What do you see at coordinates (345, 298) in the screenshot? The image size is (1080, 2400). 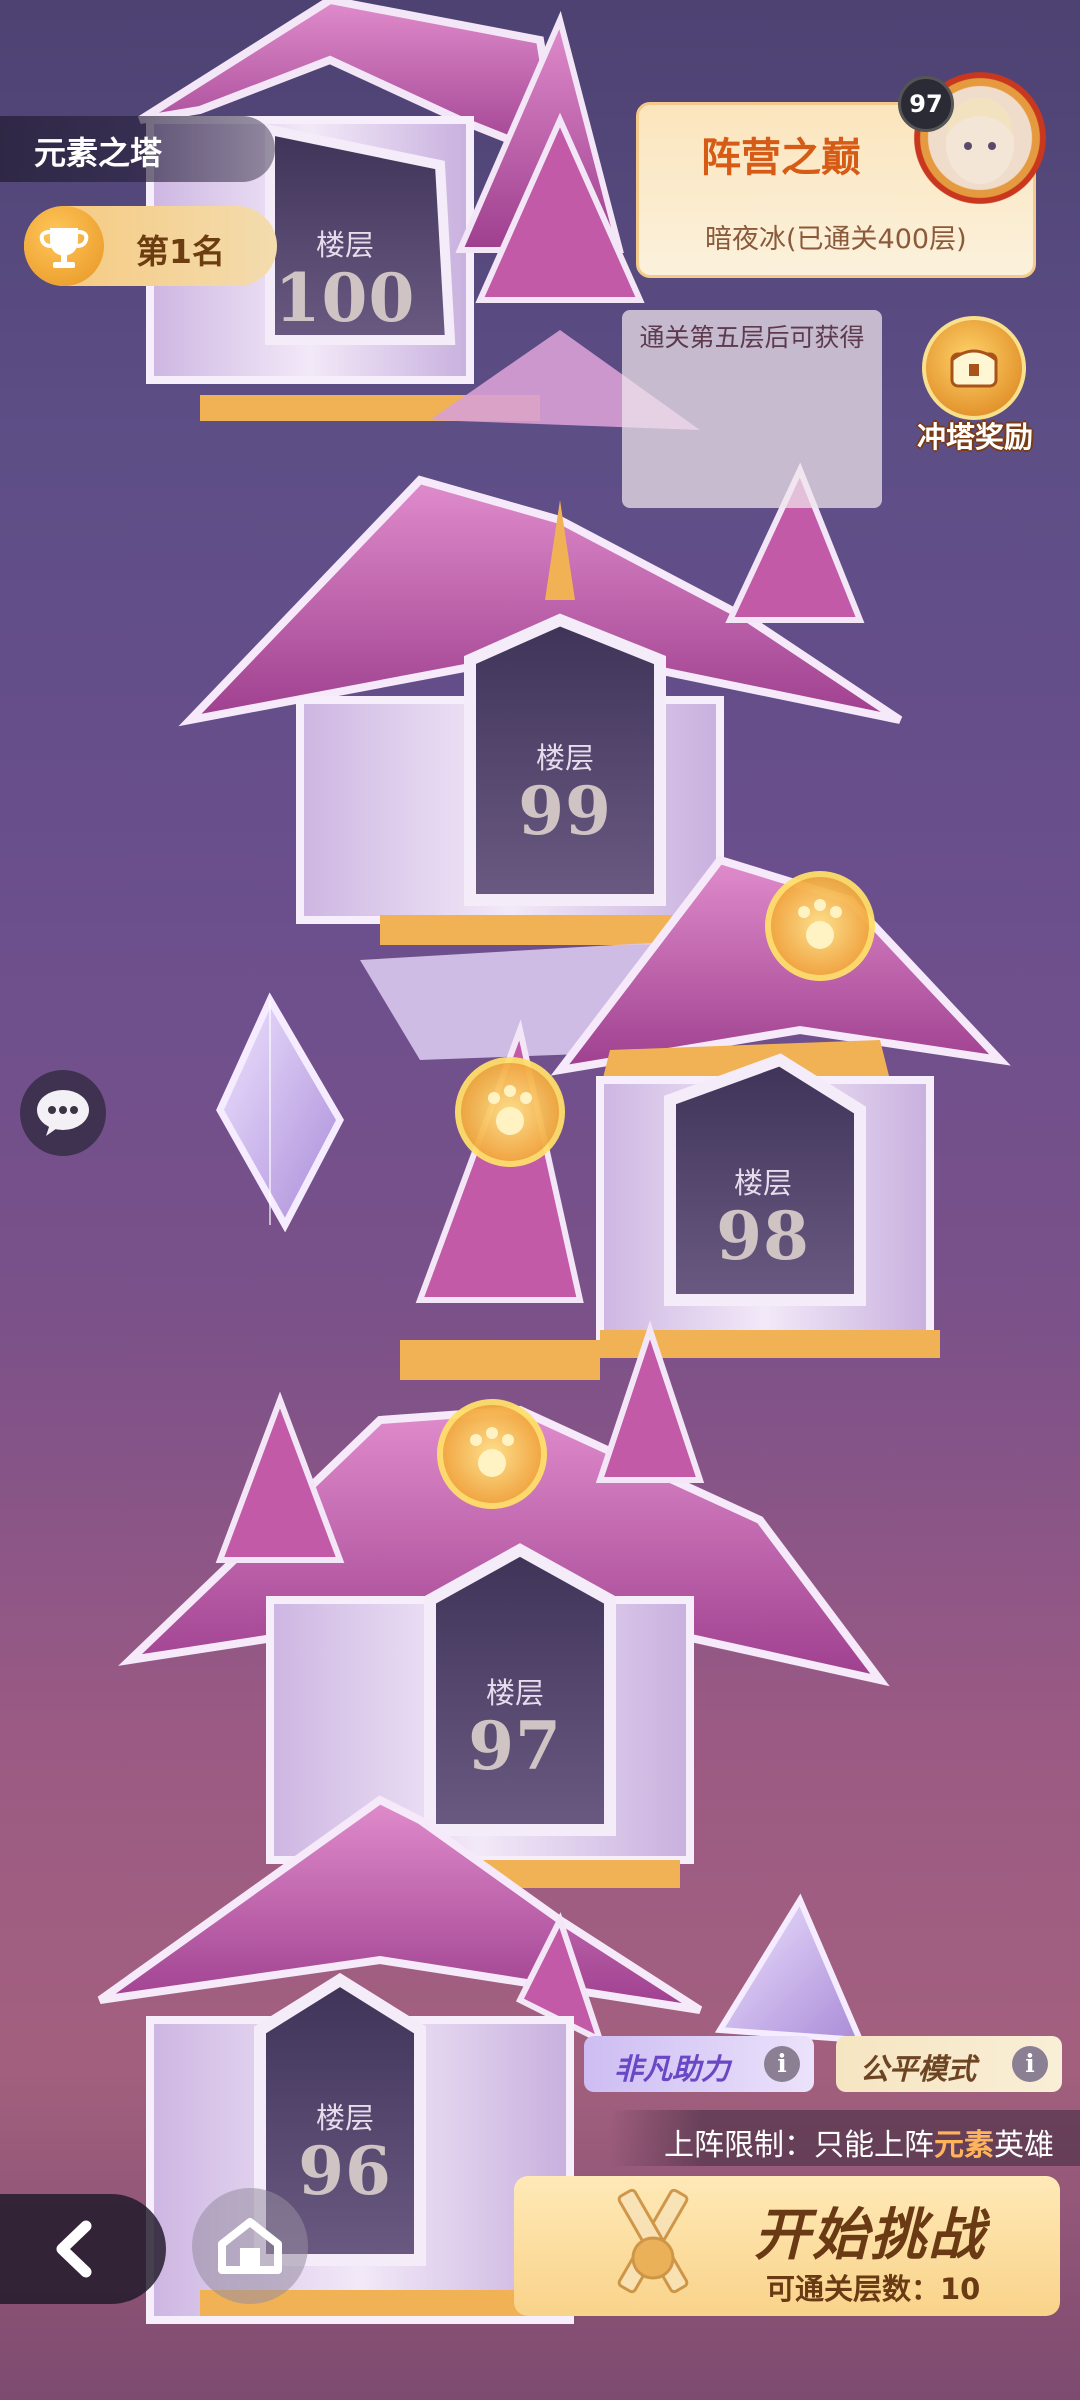 I see `floor-number: 100` at bounding box center [345, 298].